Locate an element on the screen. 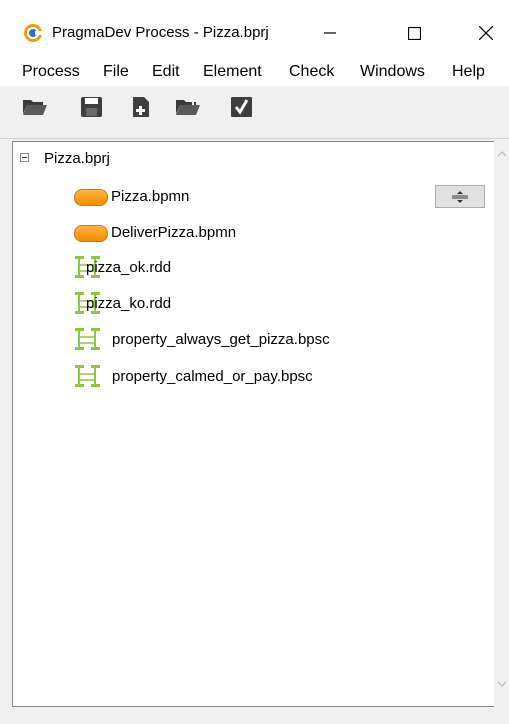 The height and width of the screenshot is (724, 509). status-bar is located at coordinates (254, 715).